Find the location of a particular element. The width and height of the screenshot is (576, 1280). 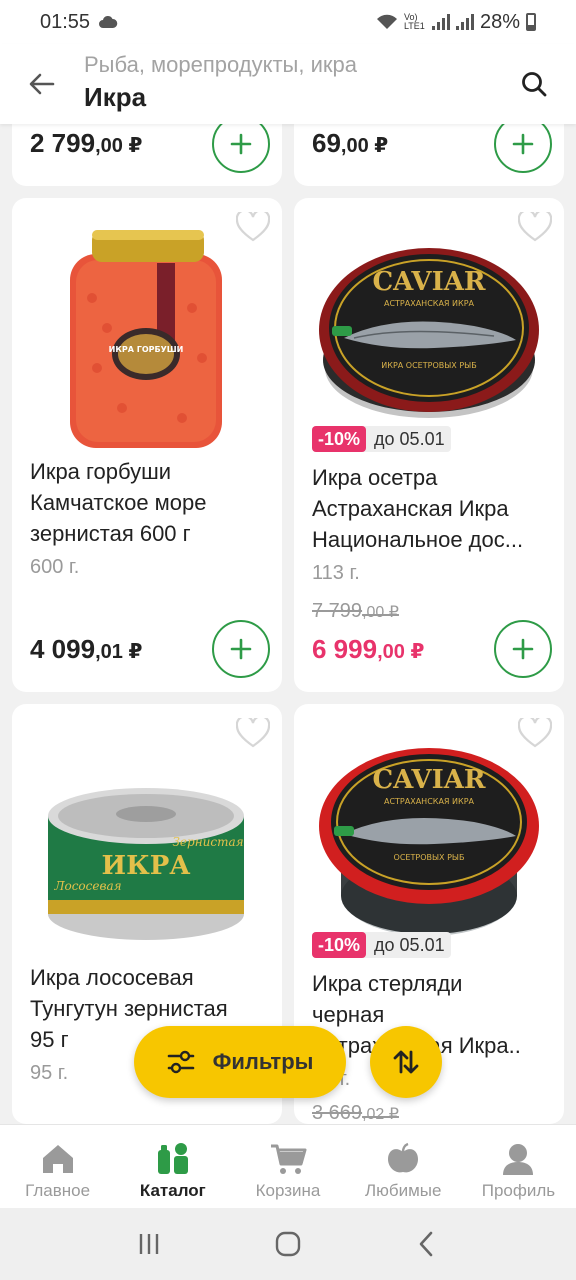

status-time: 01:55 is located at coordinates (65, 21).